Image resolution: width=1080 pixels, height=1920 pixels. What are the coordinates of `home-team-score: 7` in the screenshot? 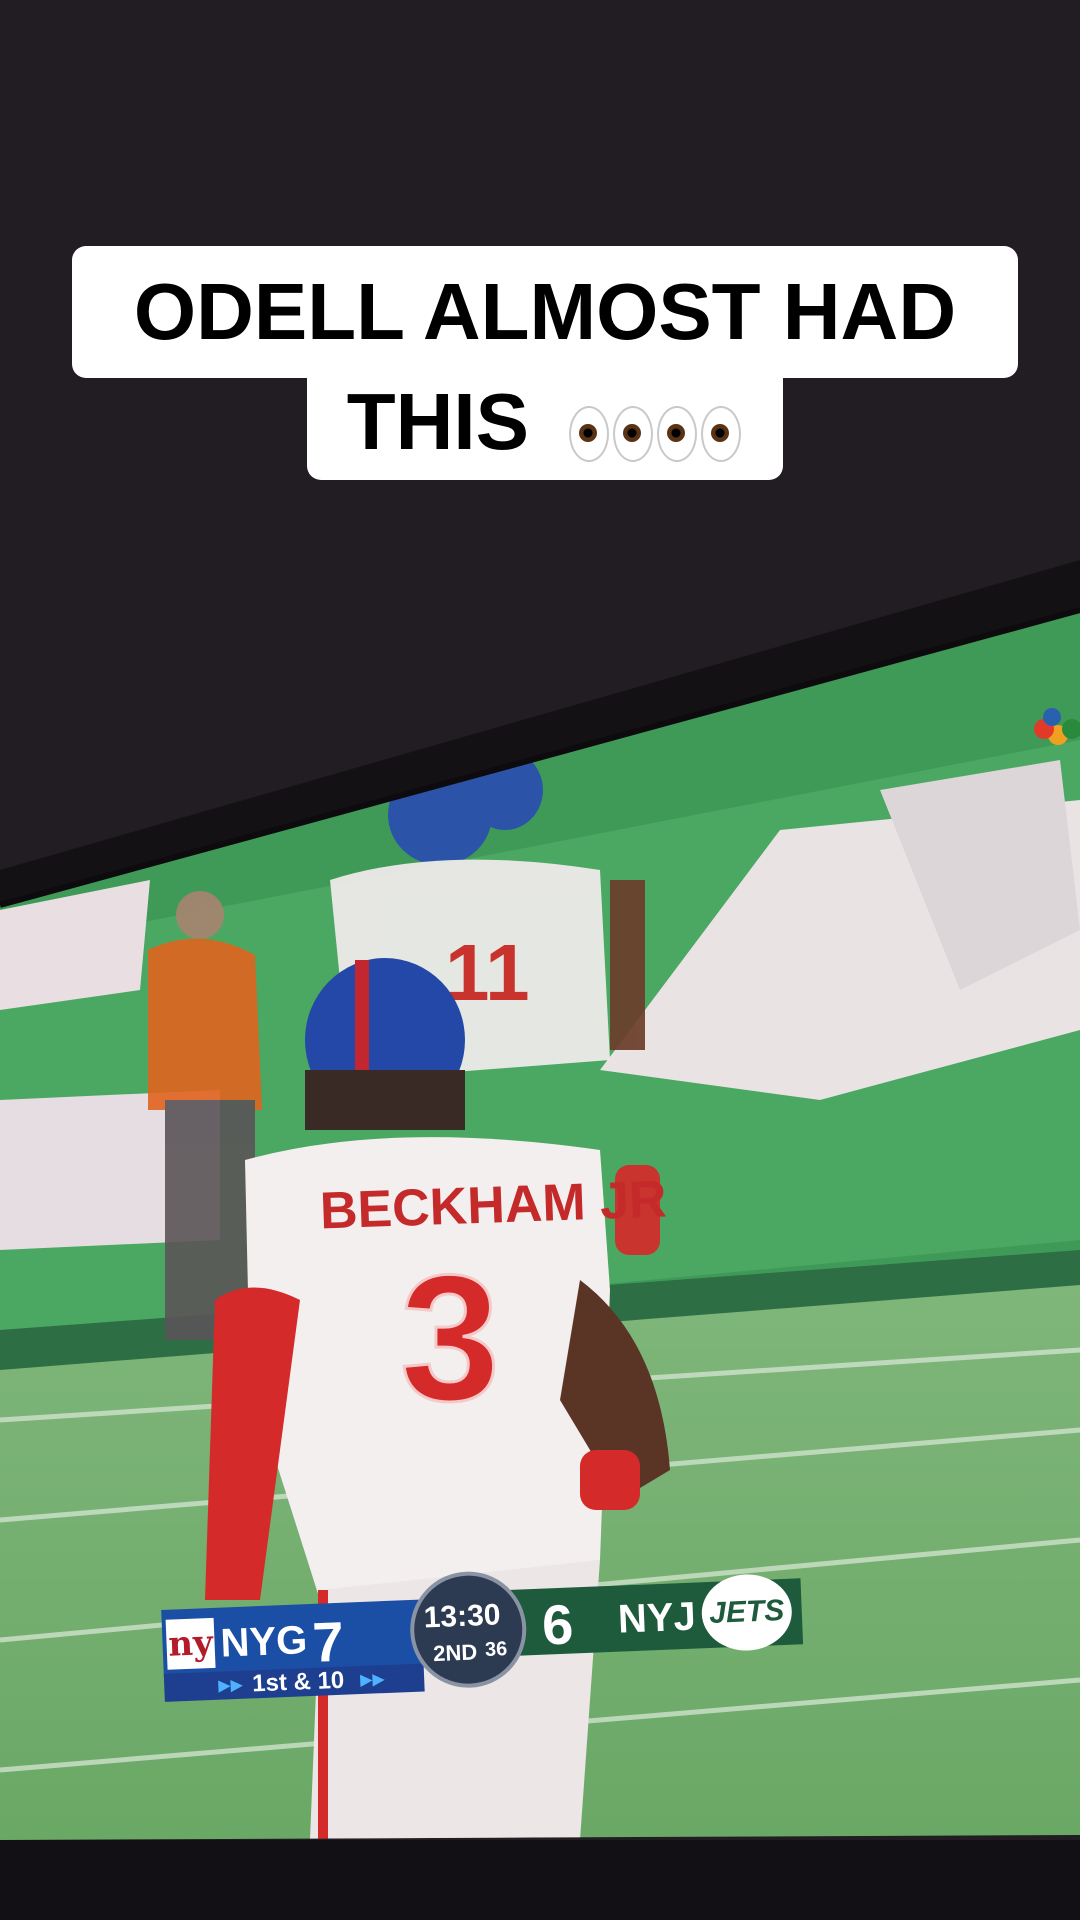 It's located at (328, 1641).